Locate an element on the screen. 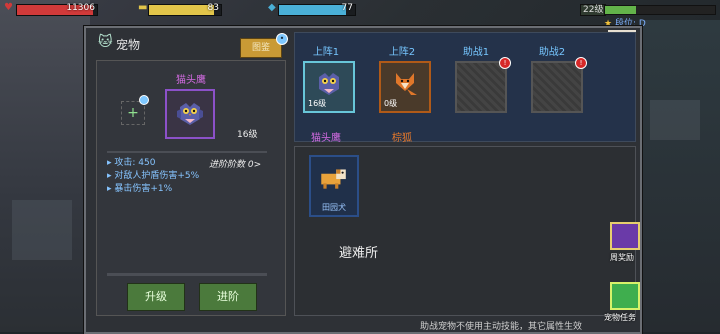  energy-value: 83 is located at coordinates (213, 8).